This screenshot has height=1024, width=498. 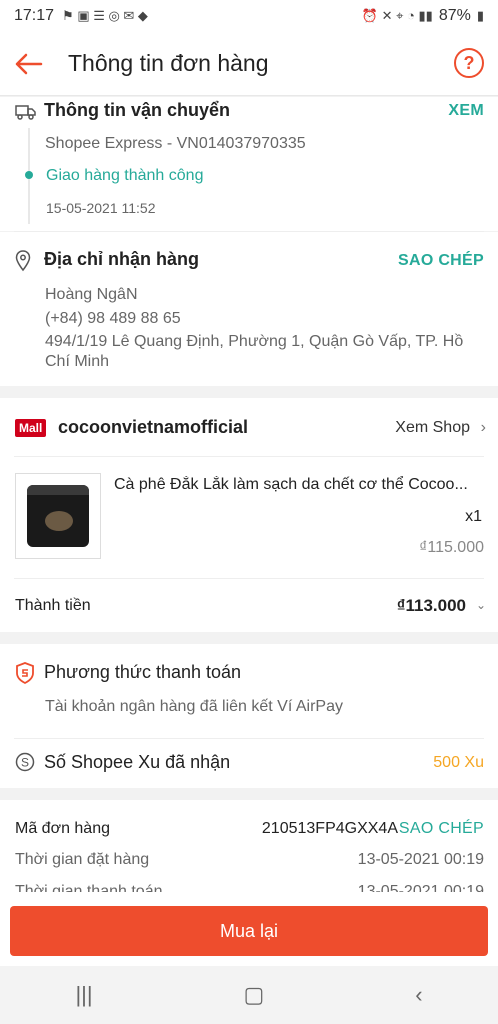 What do you see at coordinates (91, 294) in the screenshot?
I see `recipient-name: Hoàng NgâN` at bounding box center [91, 294].